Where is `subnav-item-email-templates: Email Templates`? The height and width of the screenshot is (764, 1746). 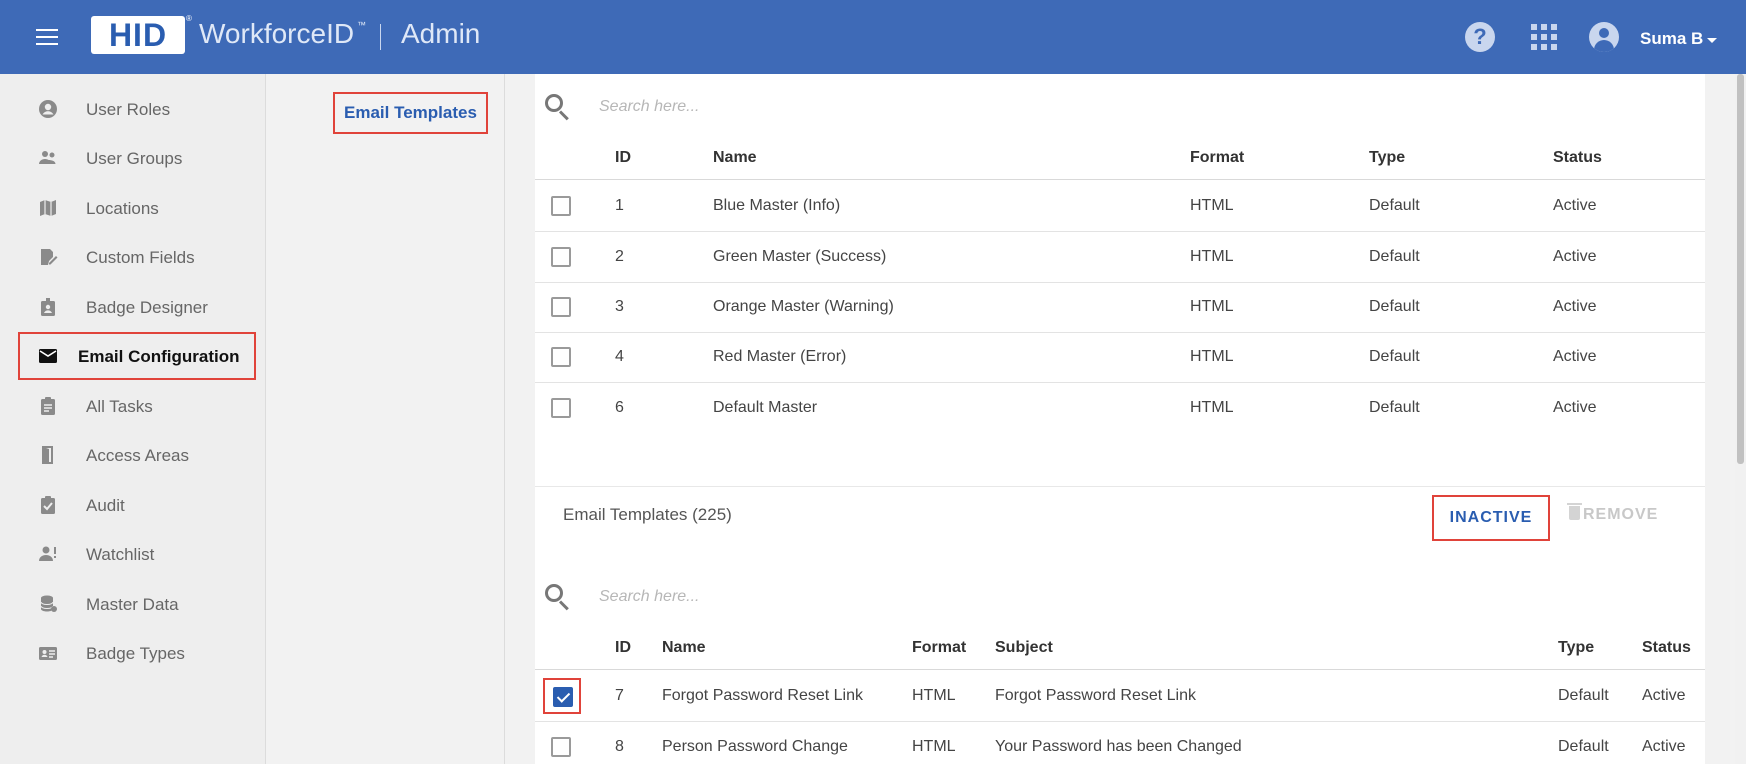 subnav-item-email-templates: Email Templates is located at coordinates (410, 113).